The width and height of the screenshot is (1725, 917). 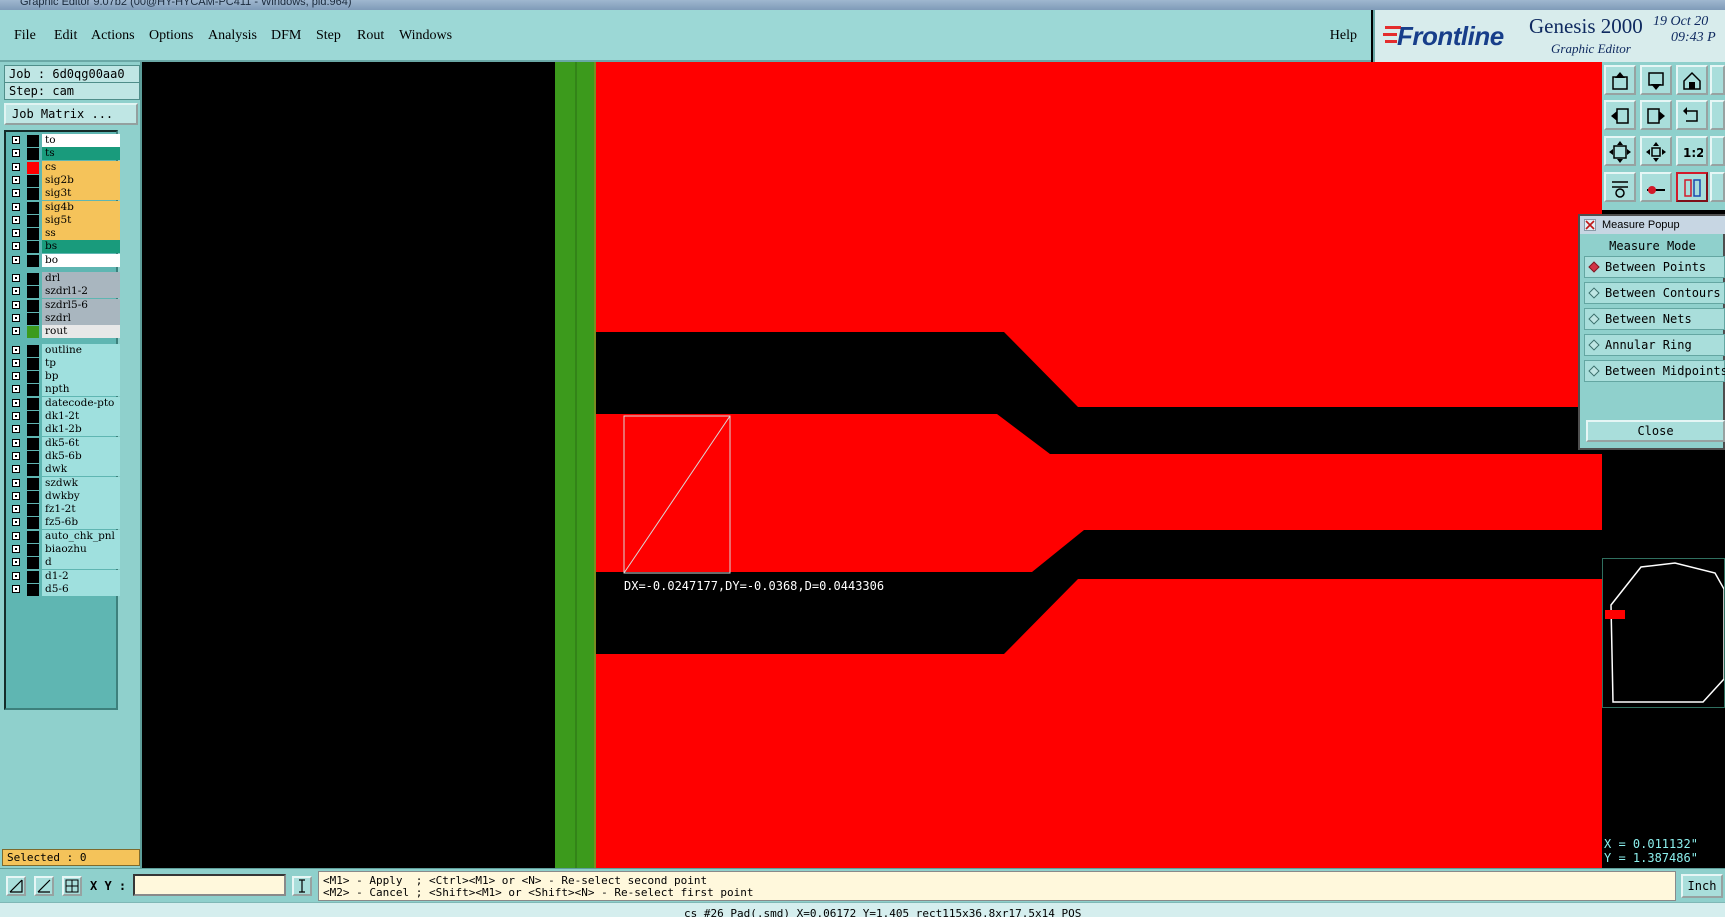 I want to click on layer-row: datecode-pto, so click(x=64, y=403).